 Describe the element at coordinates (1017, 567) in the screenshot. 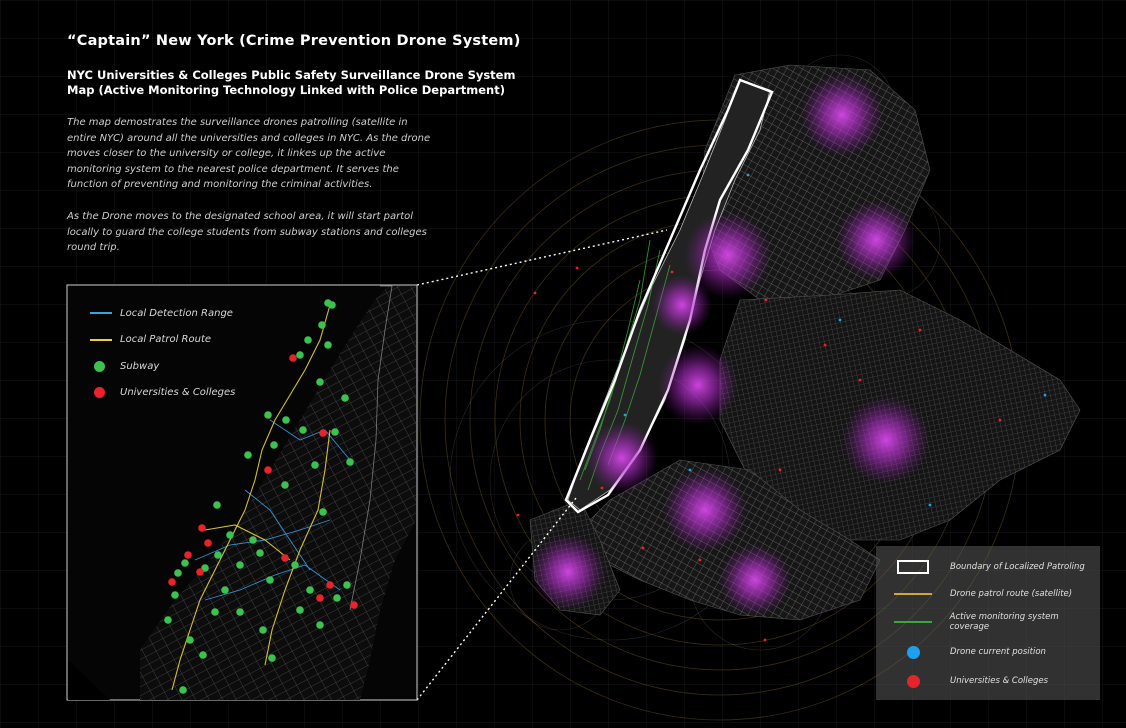

I see `legend-label: Boundary of Localized Patroling` at that location.